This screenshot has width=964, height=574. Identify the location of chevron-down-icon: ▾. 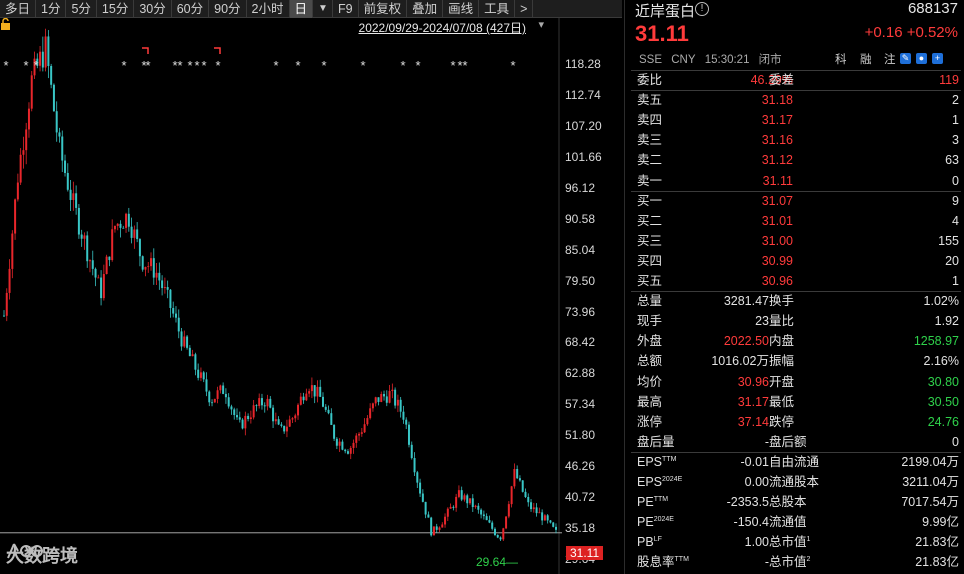
(541, 24).